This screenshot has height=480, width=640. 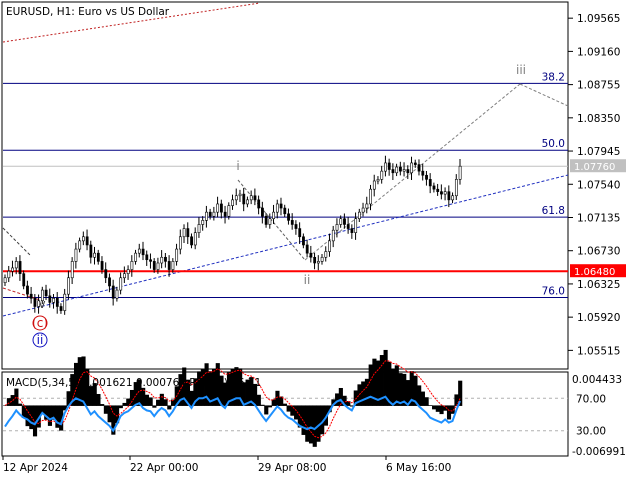 What do you see at coordinates (35, 468) in the screenshot?
I see `time-tick-label: 12 Apr 2024` at bounding box center [35, 468].